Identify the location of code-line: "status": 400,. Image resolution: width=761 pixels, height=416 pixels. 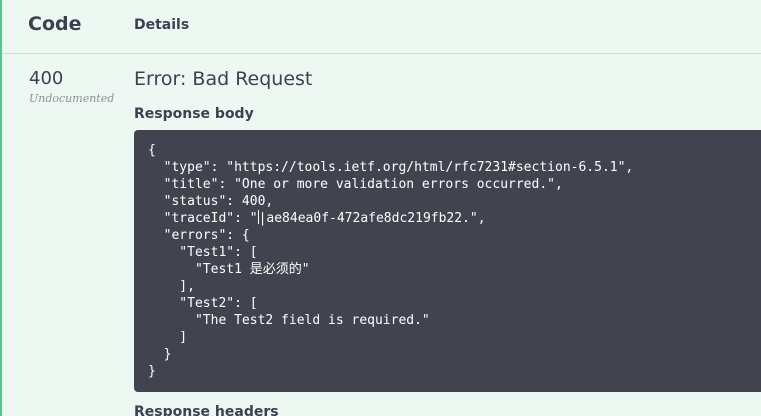
(211, 201).